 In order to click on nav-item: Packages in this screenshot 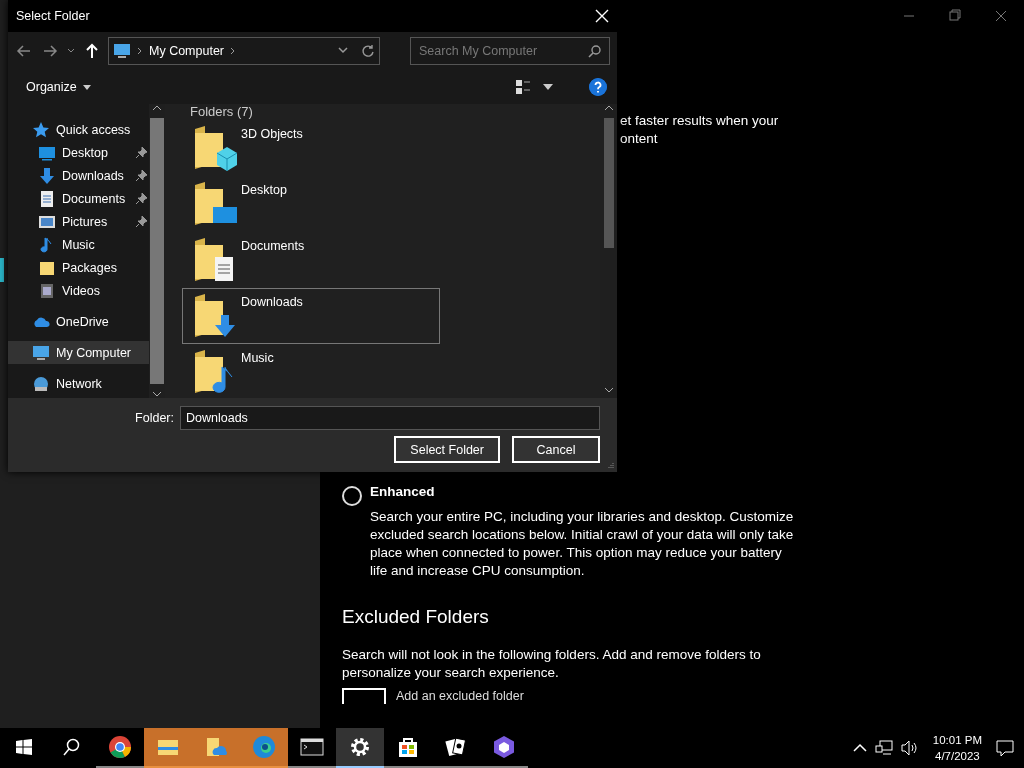, I will do `click(78, 267)`.